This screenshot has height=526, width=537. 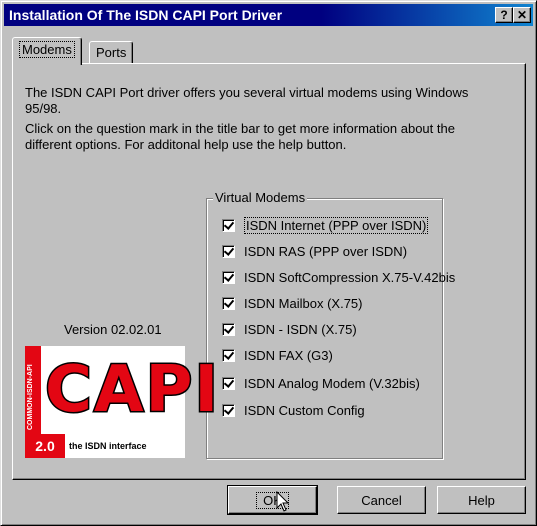 I want to click on checkbox-label: ISDN Internet (PPP over ISDN), so click(x=336, y=225).